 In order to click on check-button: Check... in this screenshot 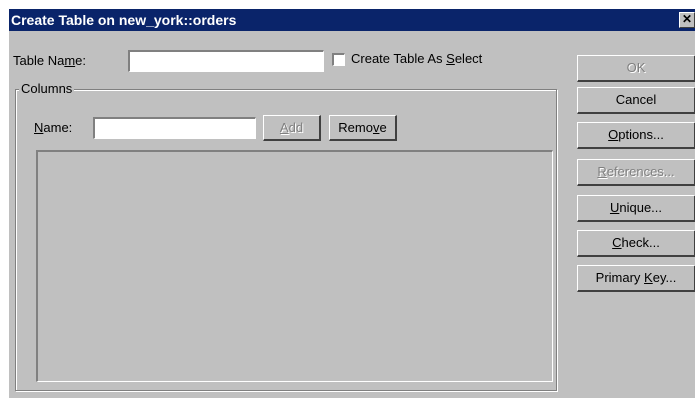, I will do `click(636, 243)`.